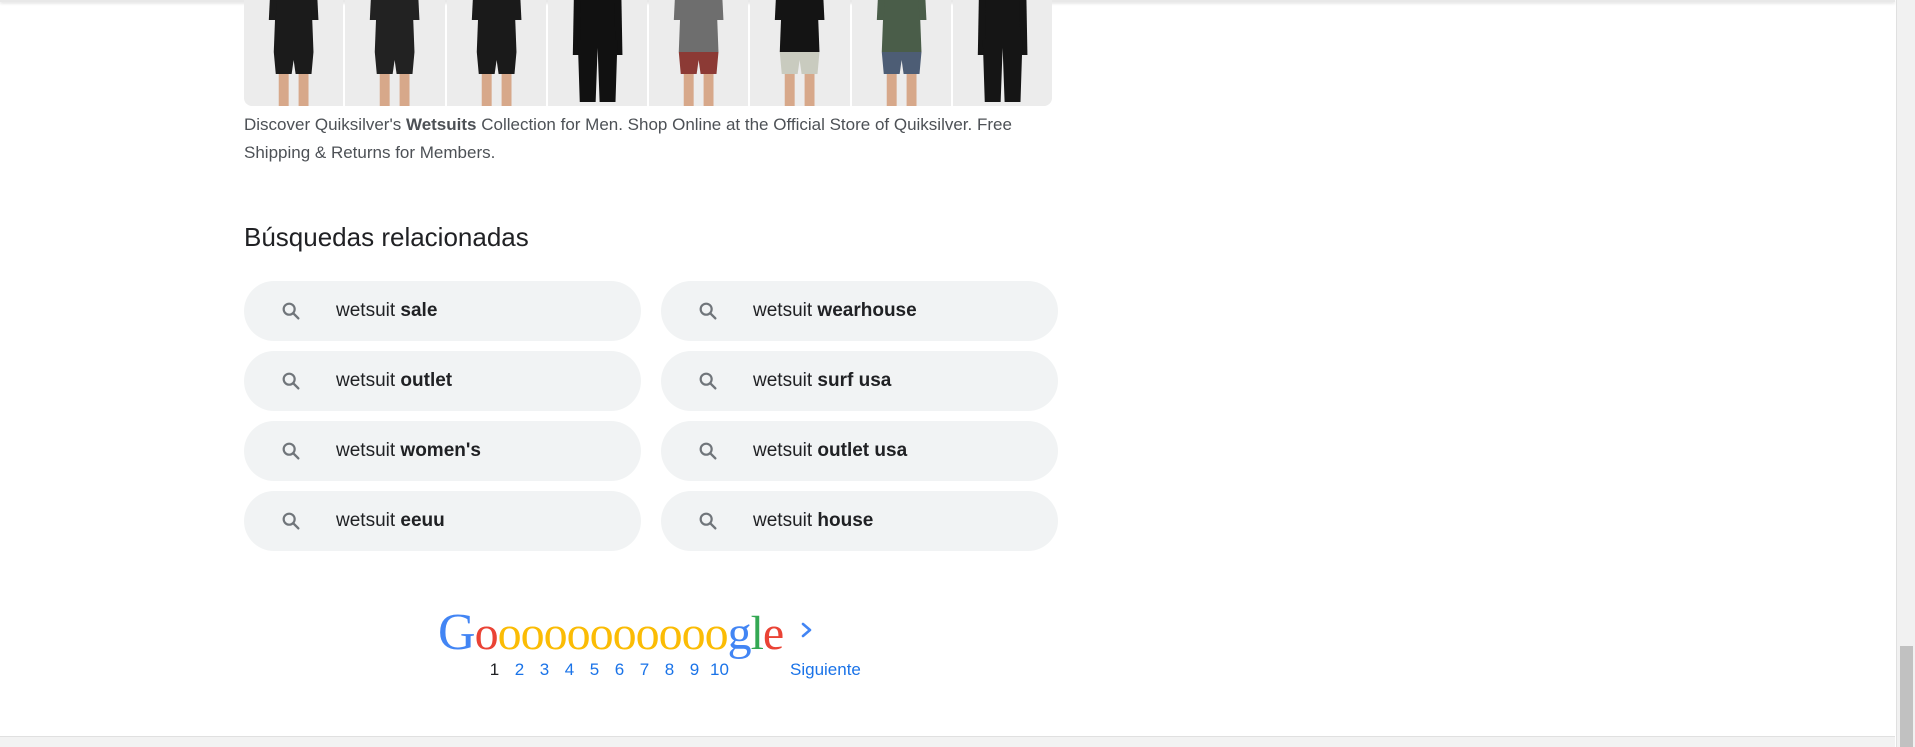  Describe the element at coordinates (386, 237) in the screenshot. I see `related-searches-title: Búsquedas relacionadas` at that location.